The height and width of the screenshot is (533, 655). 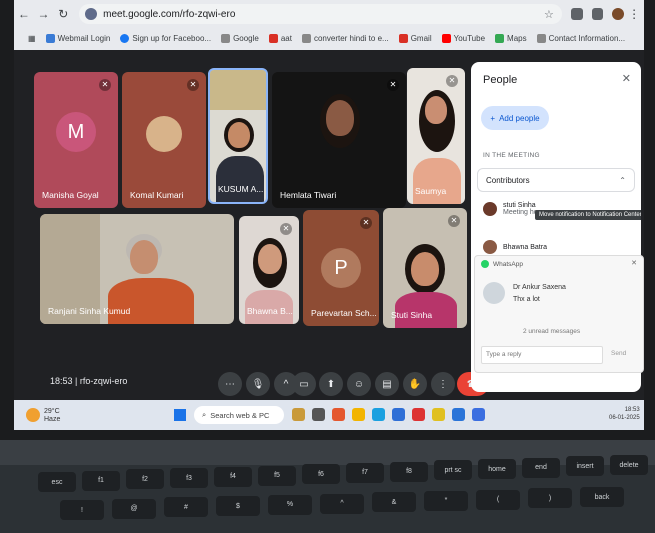 What do you see at coordinates (443, 384) in the screenshot?
I see `more-vert-icon: ⋮` at bounding box center [443, 384].